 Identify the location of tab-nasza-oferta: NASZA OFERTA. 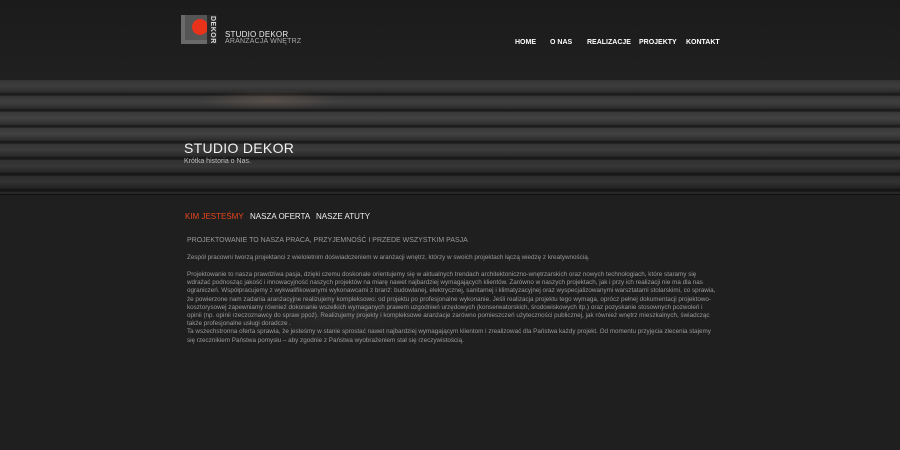
(280, 216).